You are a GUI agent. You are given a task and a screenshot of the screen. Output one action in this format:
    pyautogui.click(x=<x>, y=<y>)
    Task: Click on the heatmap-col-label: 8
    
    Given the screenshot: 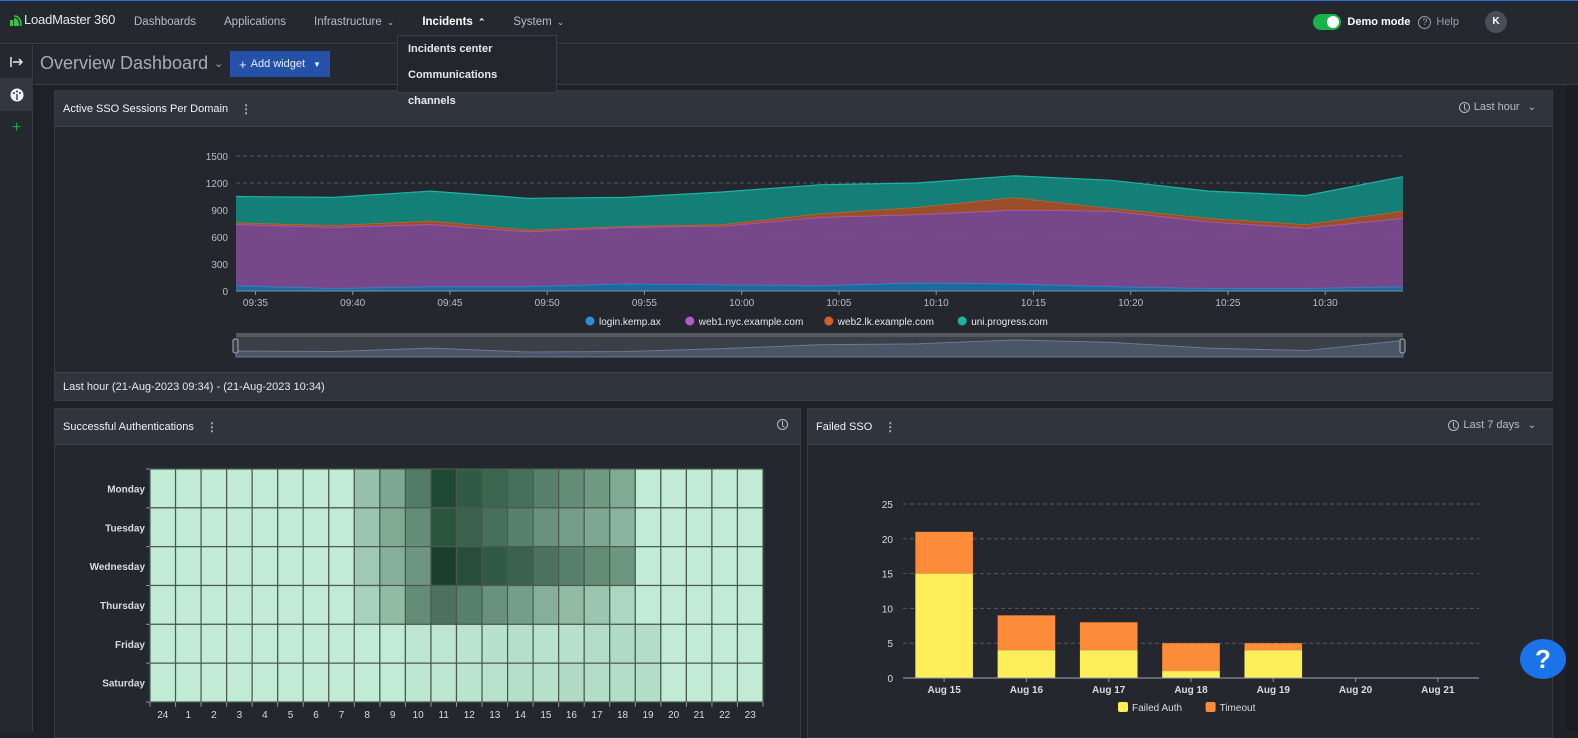 What is the action you would take?
    pyautogui.click(x=367, y=715)
    